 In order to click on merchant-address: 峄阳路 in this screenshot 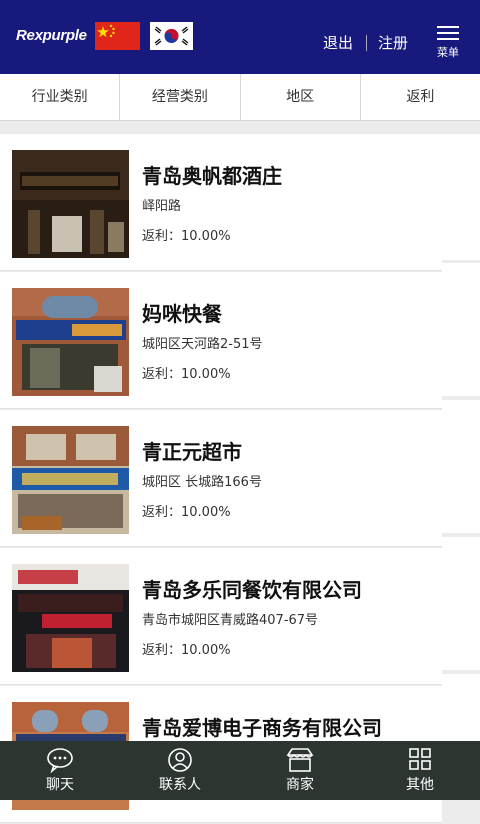, I will do `click(162, 206)`.